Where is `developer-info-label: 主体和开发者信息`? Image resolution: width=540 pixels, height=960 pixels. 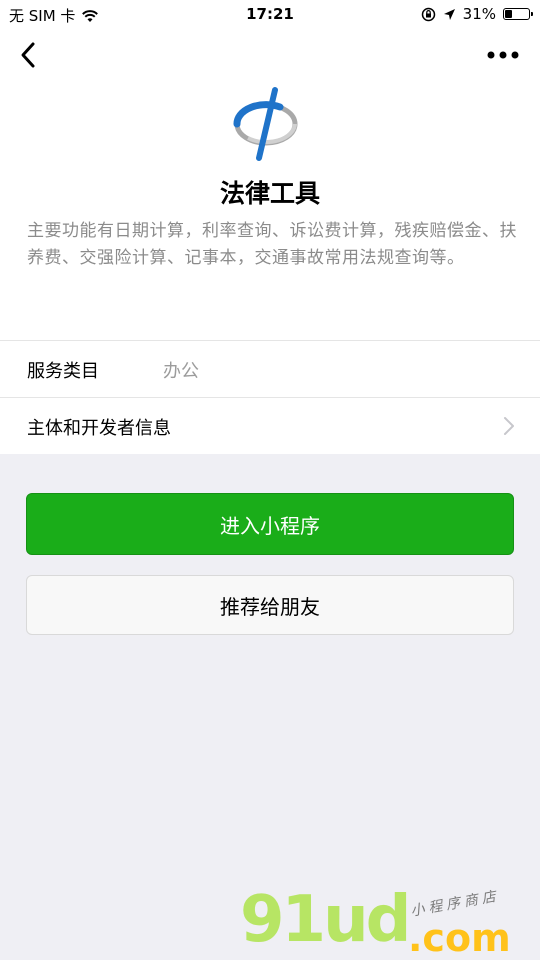 developer-info-label: 主体和开发者信息 is located at coordinates (99, 428).